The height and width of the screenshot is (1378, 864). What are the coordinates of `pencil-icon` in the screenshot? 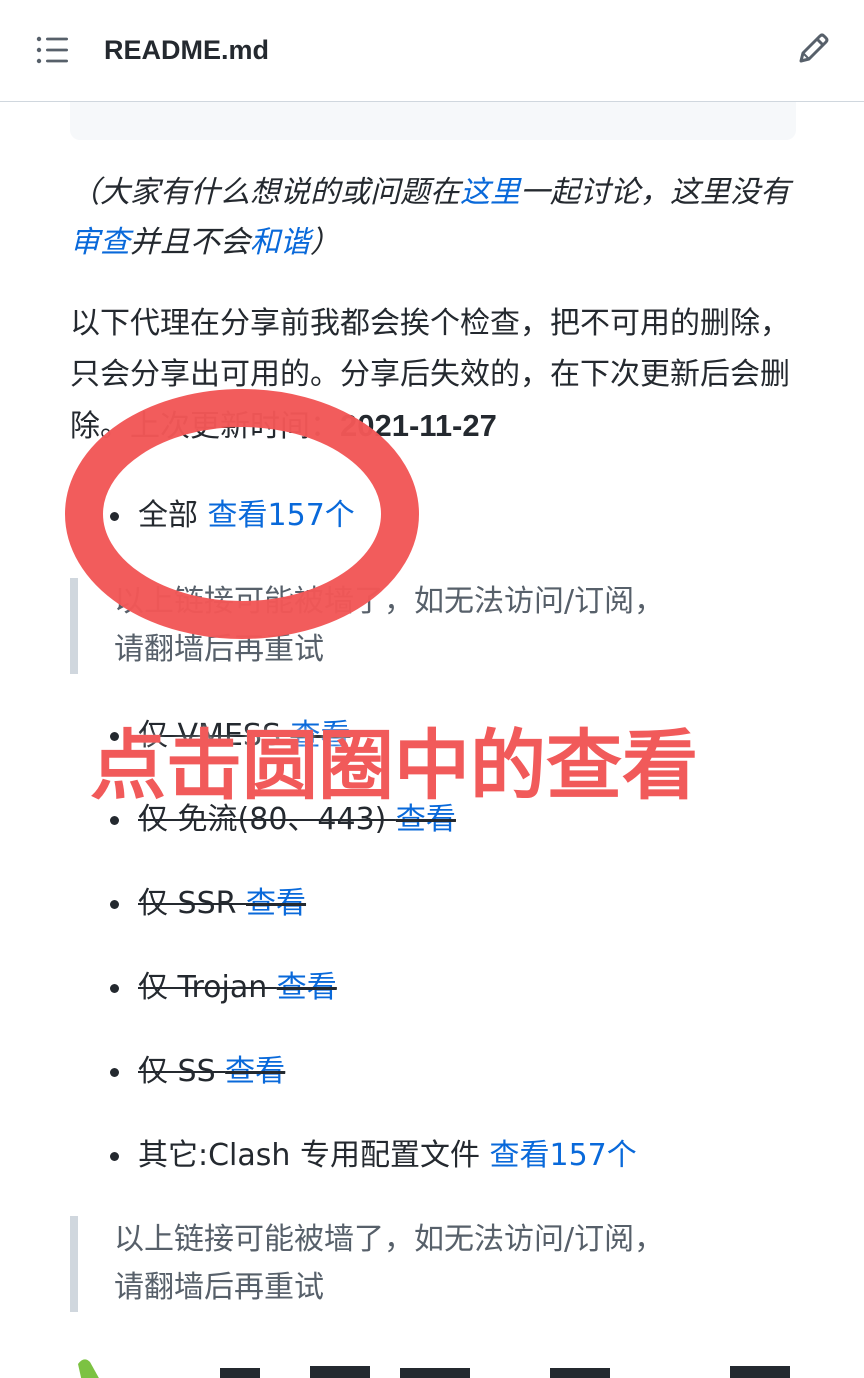 It's located at (813, 49).